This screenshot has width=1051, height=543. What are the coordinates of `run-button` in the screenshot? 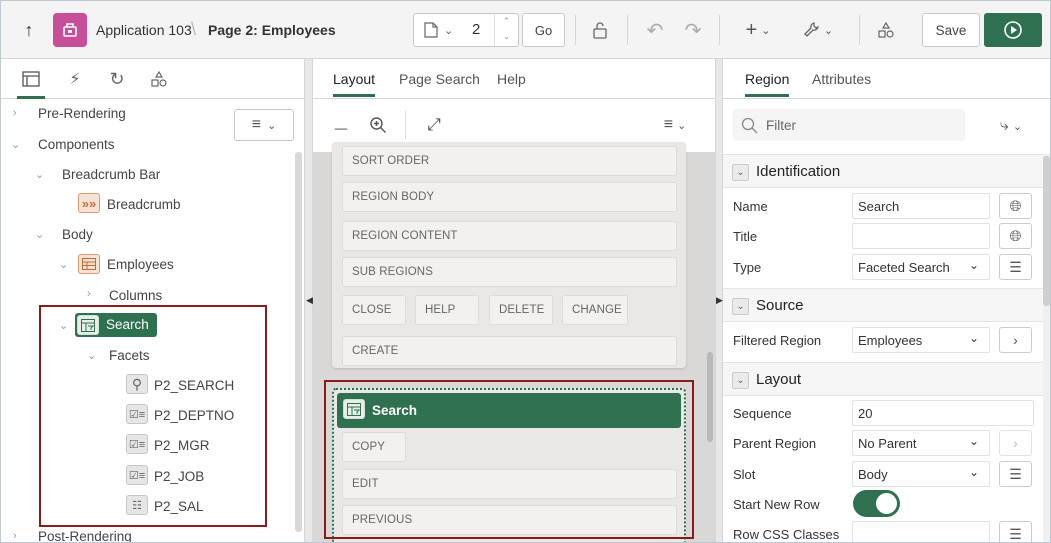 It's located at (1013, 30).